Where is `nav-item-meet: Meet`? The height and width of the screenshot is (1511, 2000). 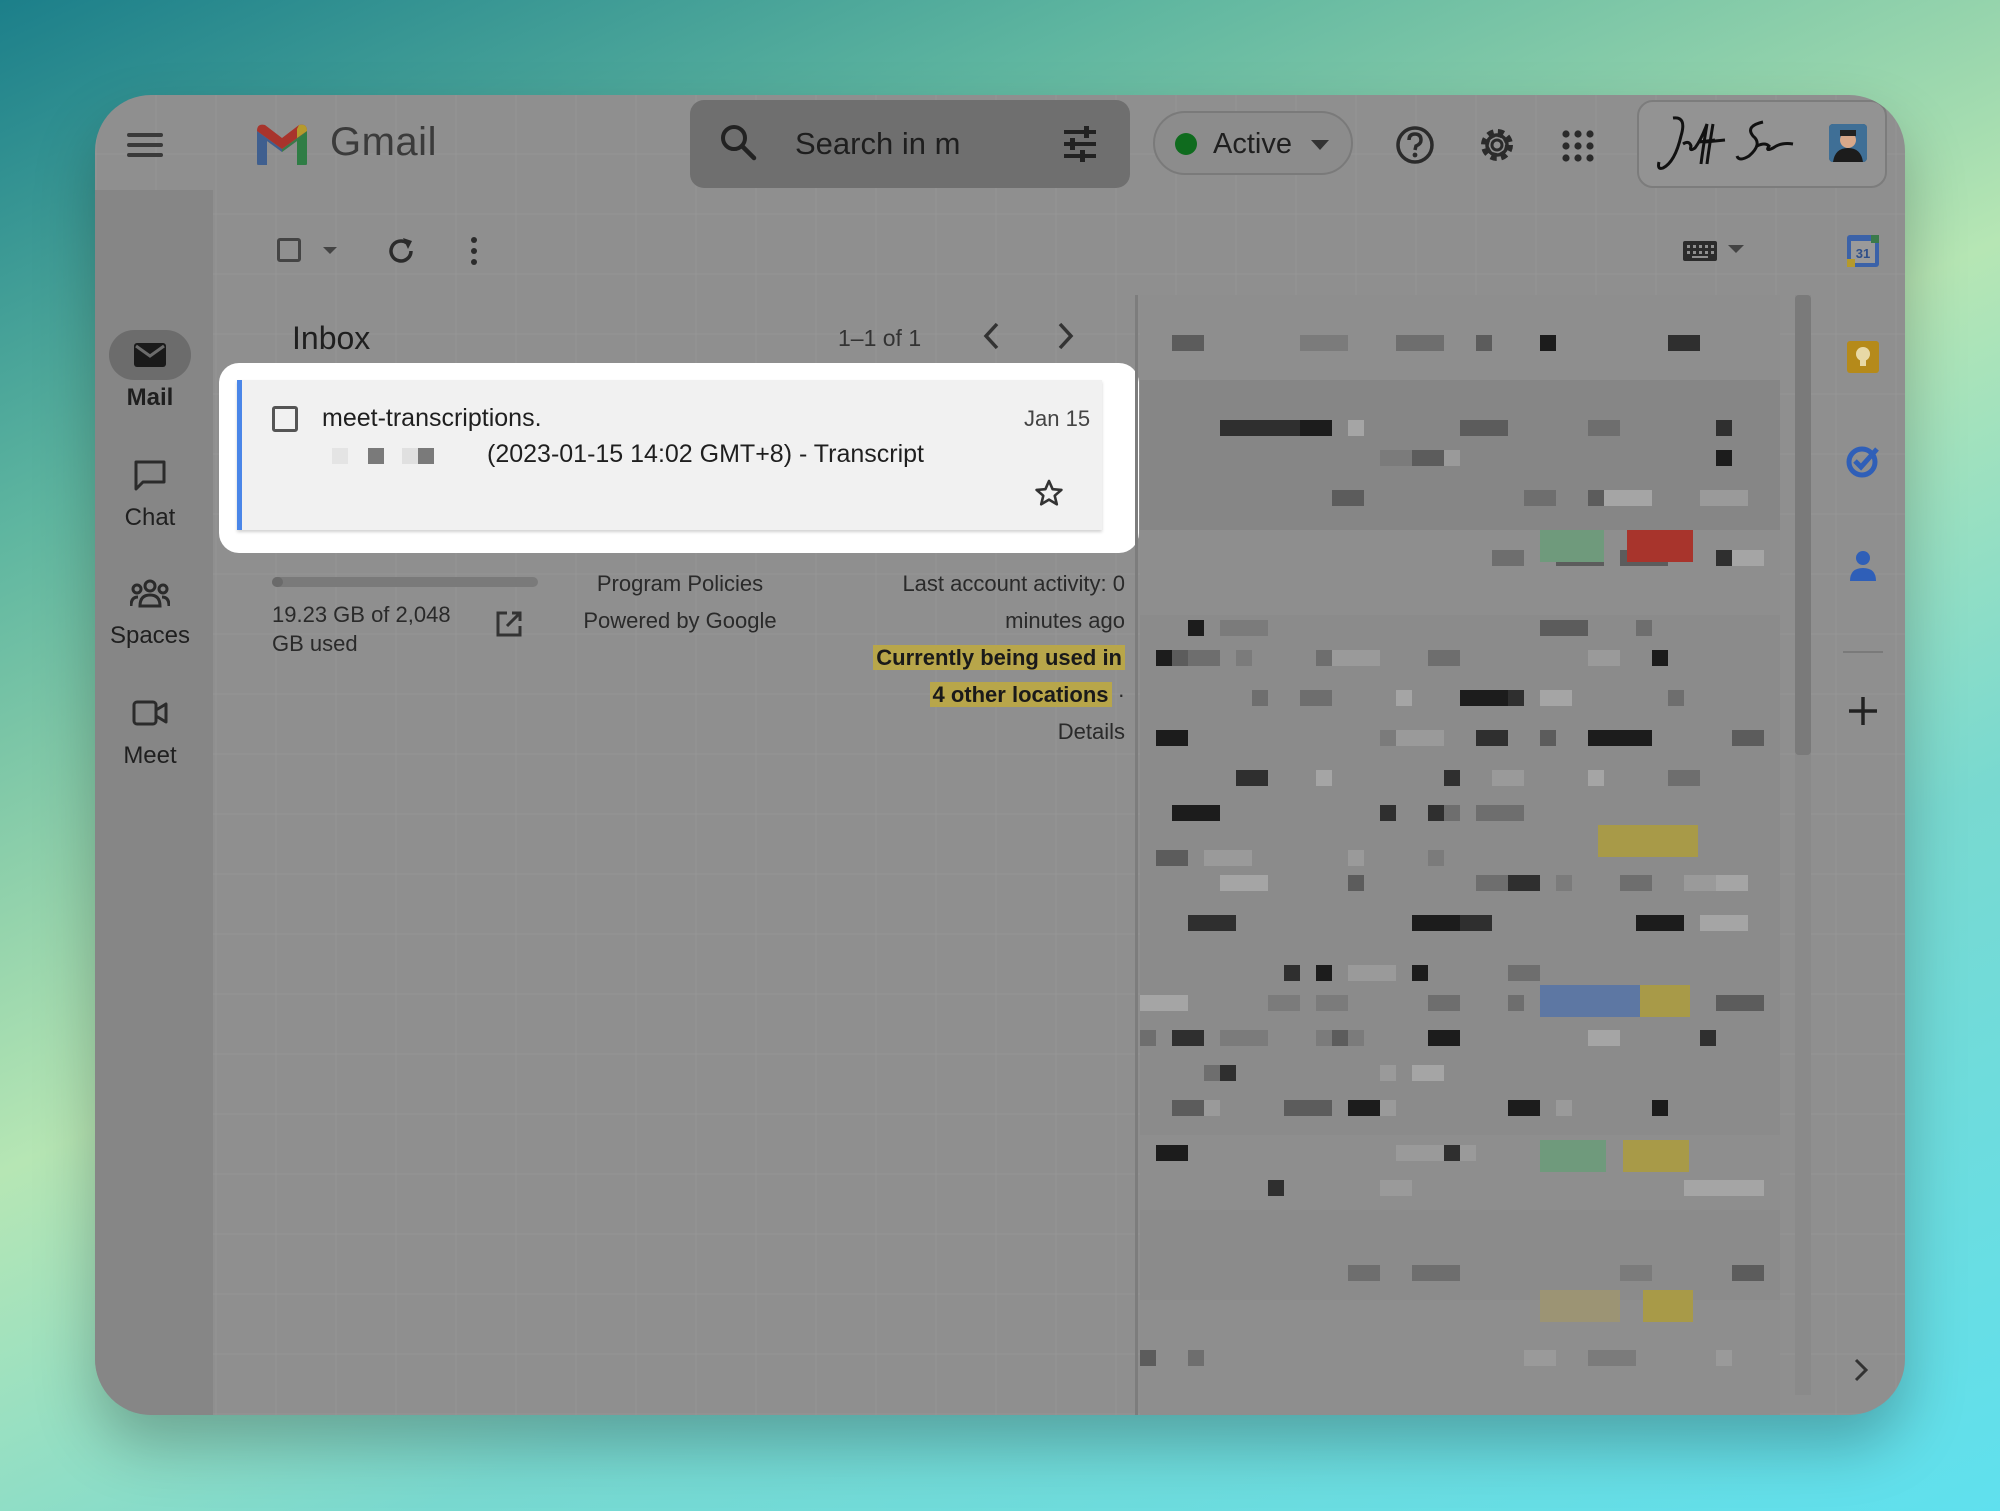 nav-item-meet: Meet is located at coordinates (150, 729).